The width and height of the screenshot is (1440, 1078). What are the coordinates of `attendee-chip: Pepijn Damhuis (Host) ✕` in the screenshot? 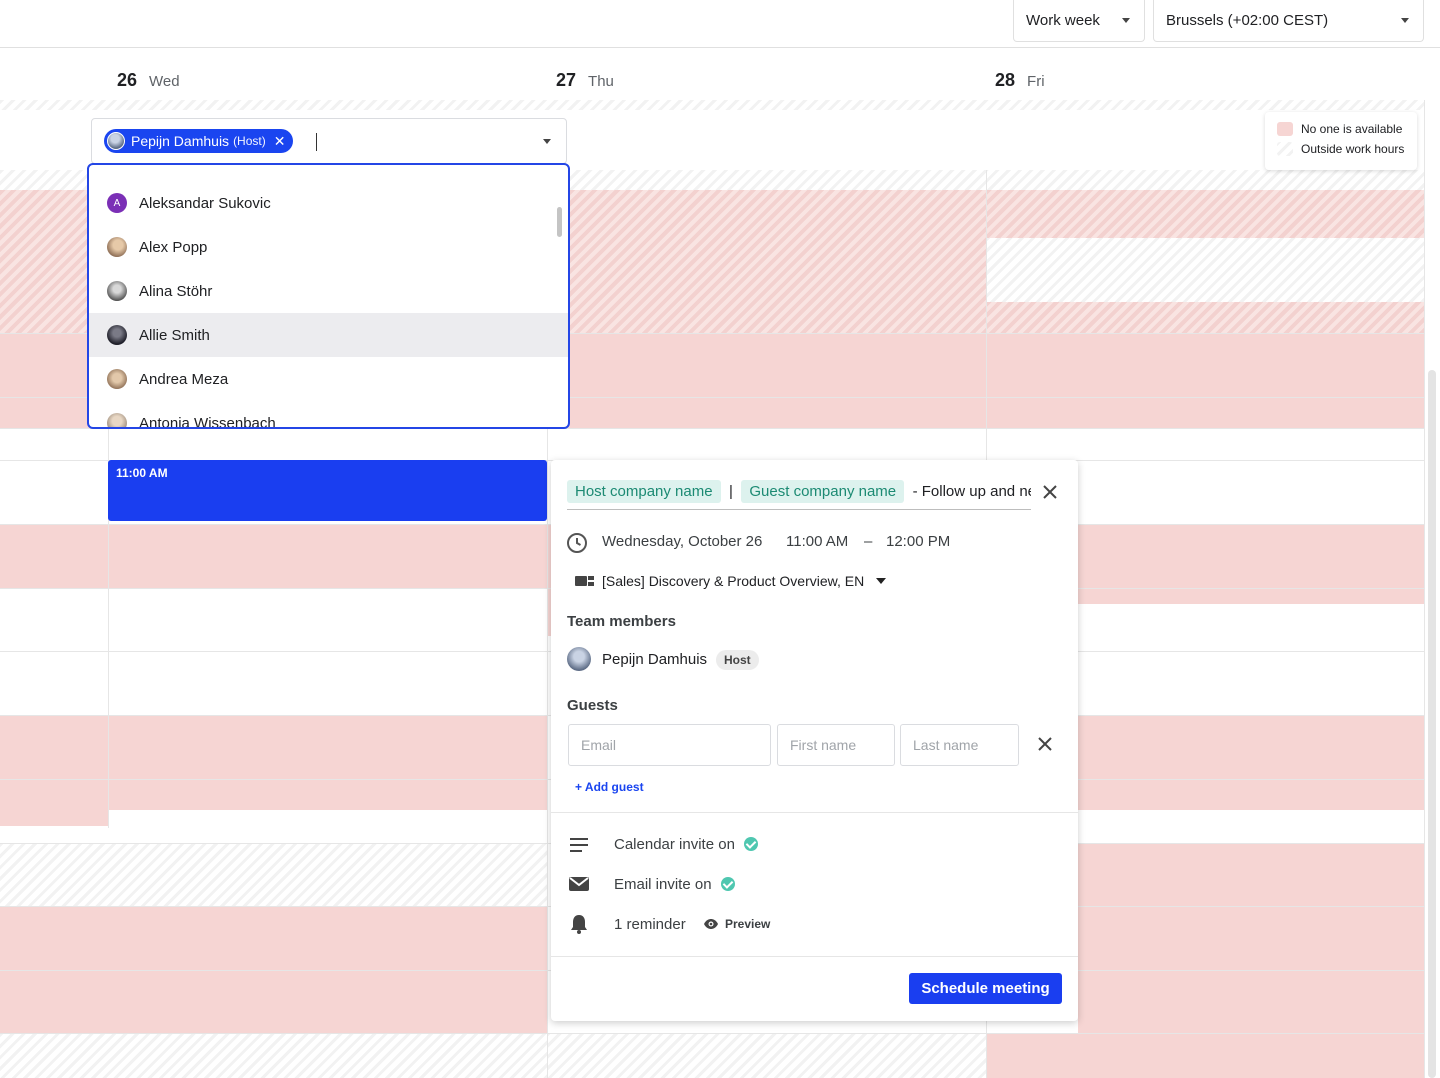 It's located at (199, 141).